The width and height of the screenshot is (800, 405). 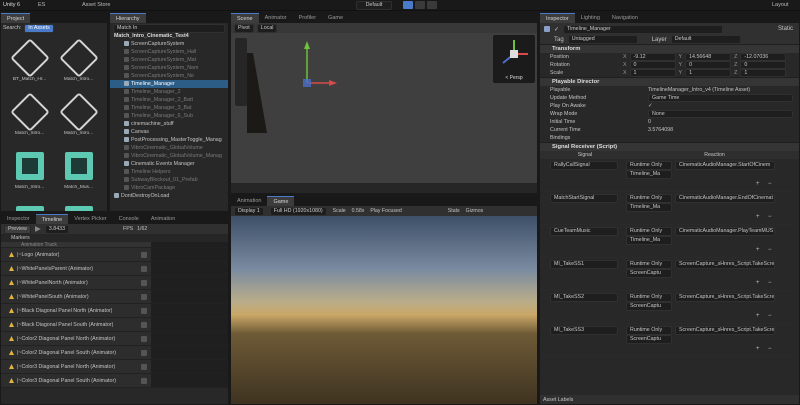 I want to click on tab-game: Game, so click(x=335, y=18).